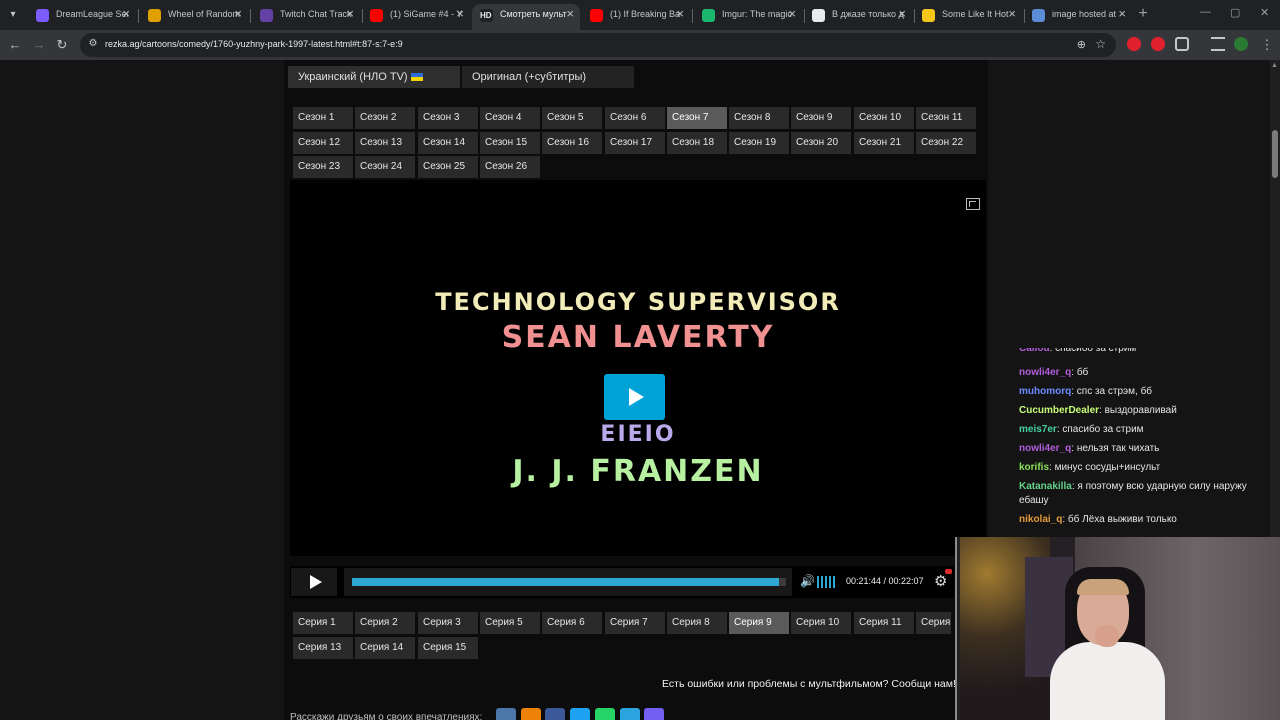 The image size is (1280, 720). What do you see at coordinates (1182, 44) in the screenshot?
I see `extensions-puzzle-icon` at bounding box center [1182, 44].